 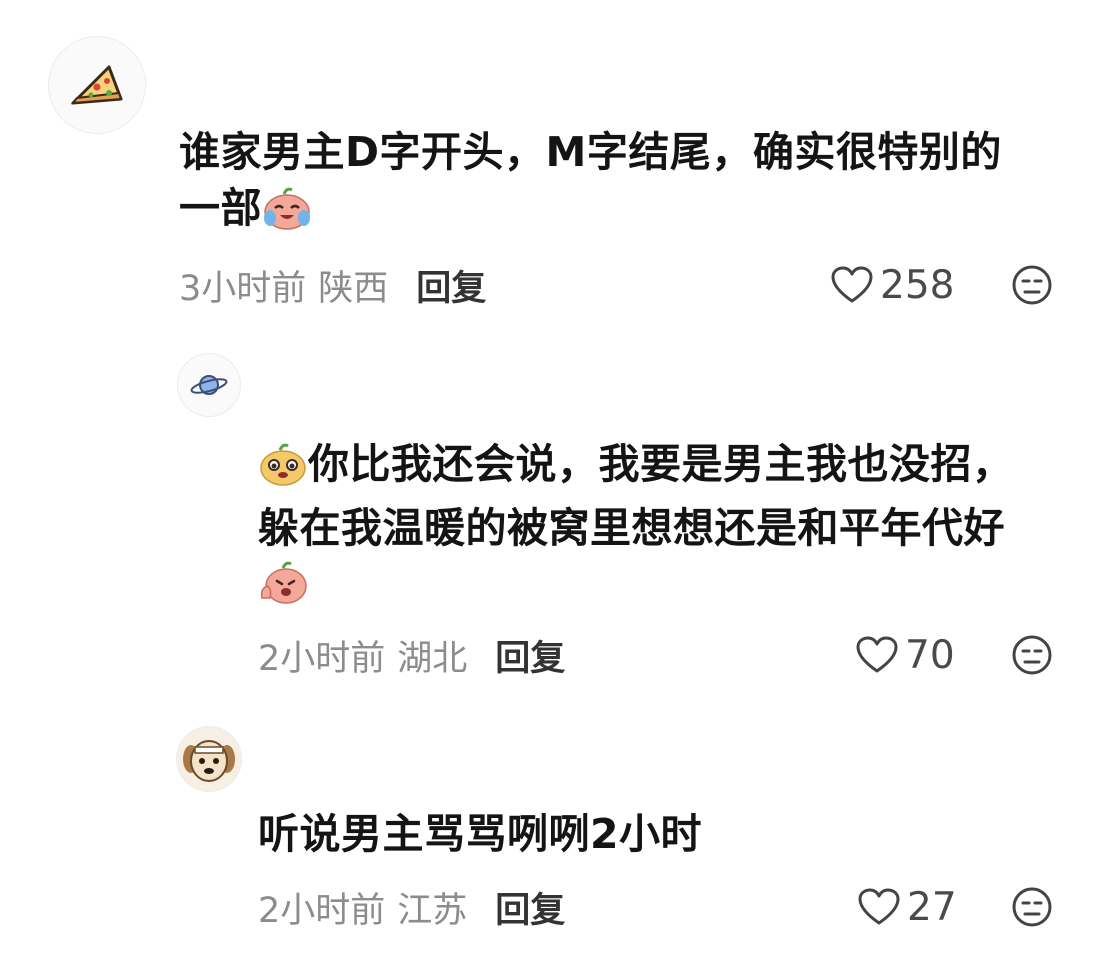 I want to click on avatar-pizza, so click(x=97, y=85).